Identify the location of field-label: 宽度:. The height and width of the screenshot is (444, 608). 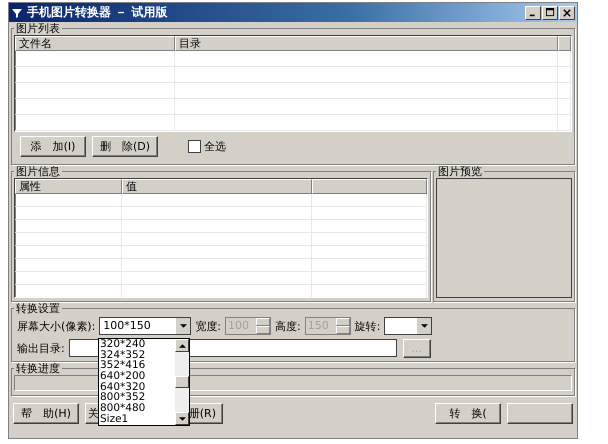
(208, 326).